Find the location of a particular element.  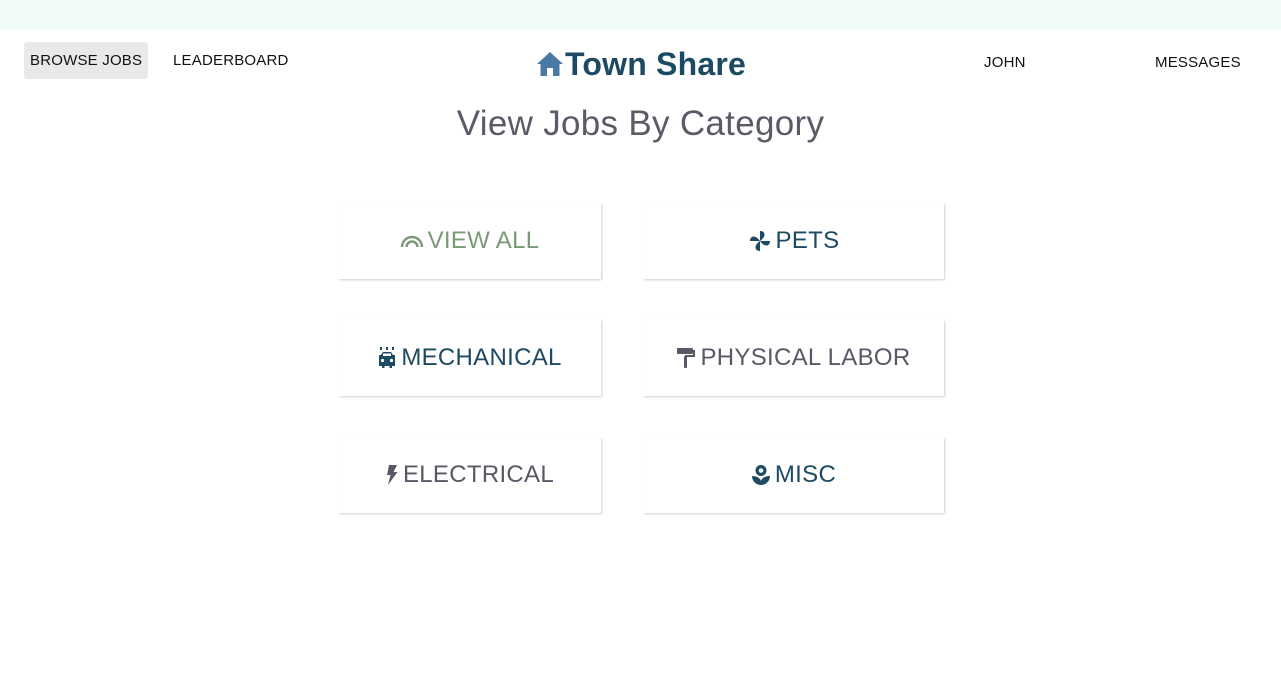

category-card-mechanical: MECHANICAL is located at coordinates (469, 358).